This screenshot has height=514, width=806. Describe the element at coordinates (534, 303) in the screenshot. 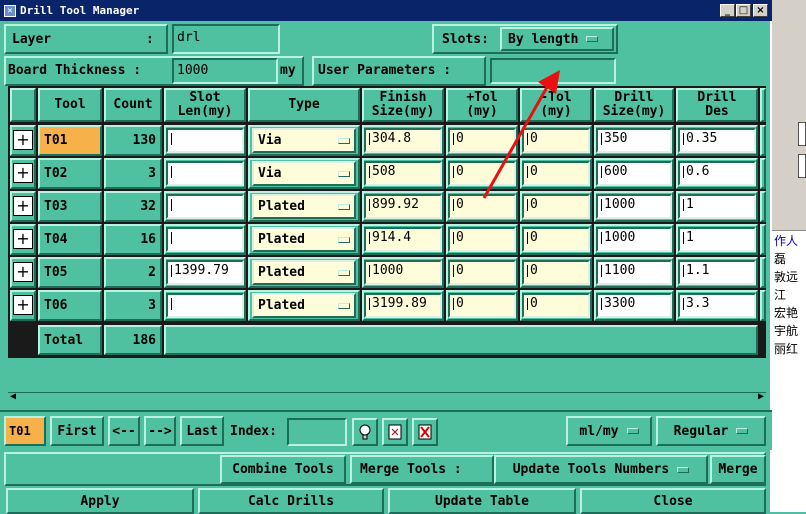

I see `ntol-value: 0` at that location.